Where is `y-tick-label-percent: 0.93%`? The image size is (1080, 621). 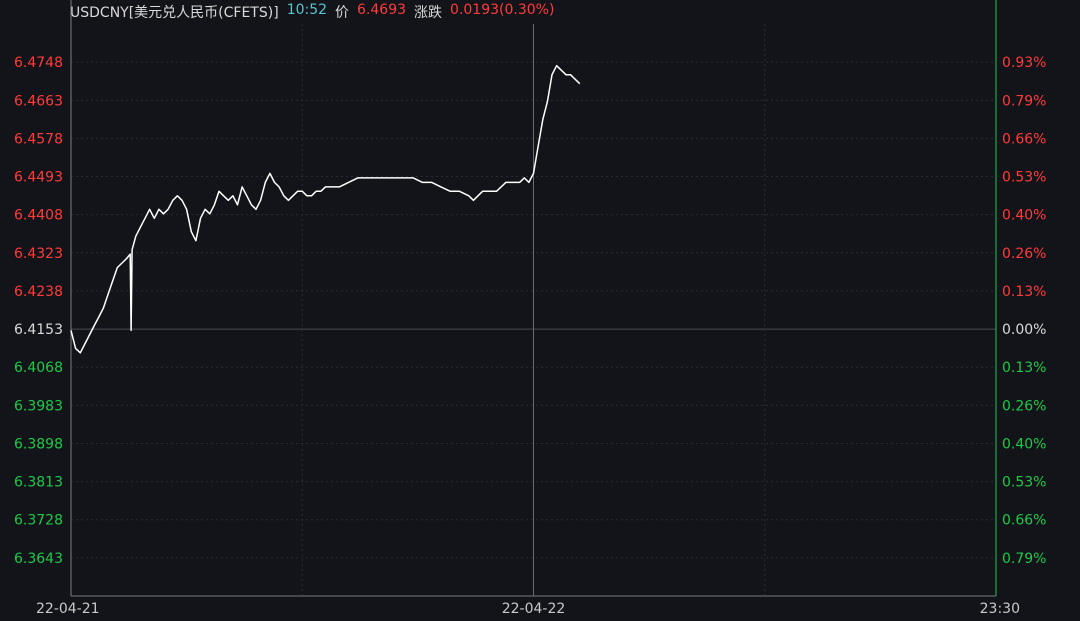
y-tick-label-percent: 0.93% is located at coordinates (1024, 63).